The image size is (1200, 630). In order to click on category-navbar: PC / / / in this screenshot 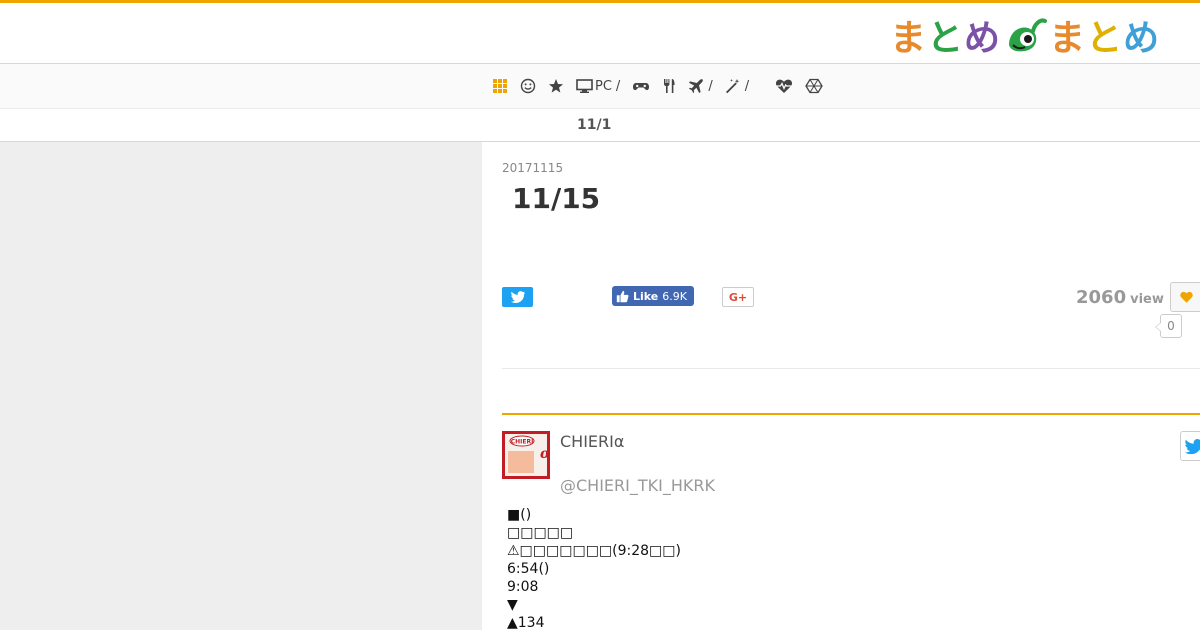, I will do `click(600, 86)`.